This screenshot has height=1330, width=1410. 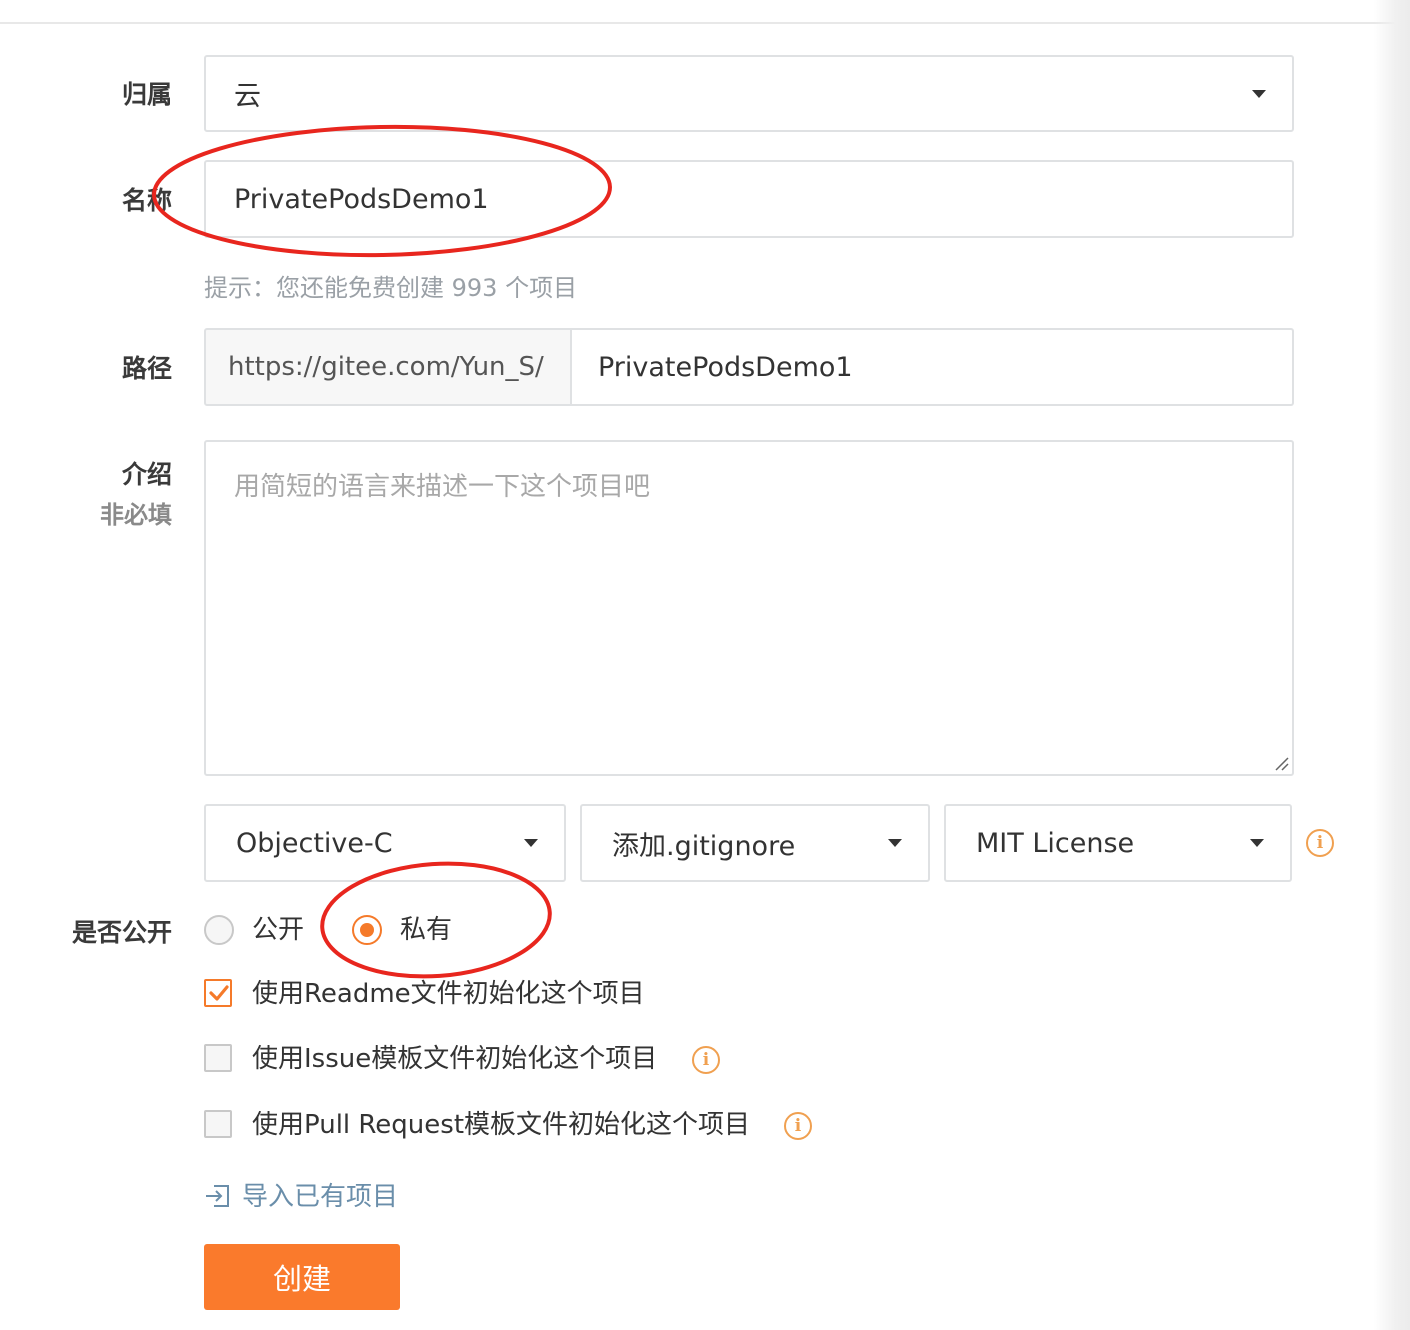 I want to click on private-radio, so click(x=367, y=930).